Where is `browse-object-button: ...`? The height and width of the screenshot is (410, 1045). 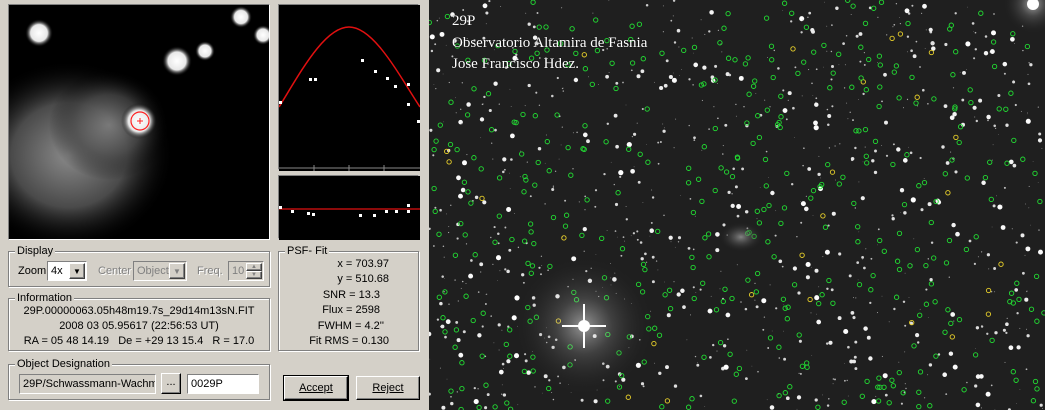 browse-object-button: ... is located at coordinates (171, 383).